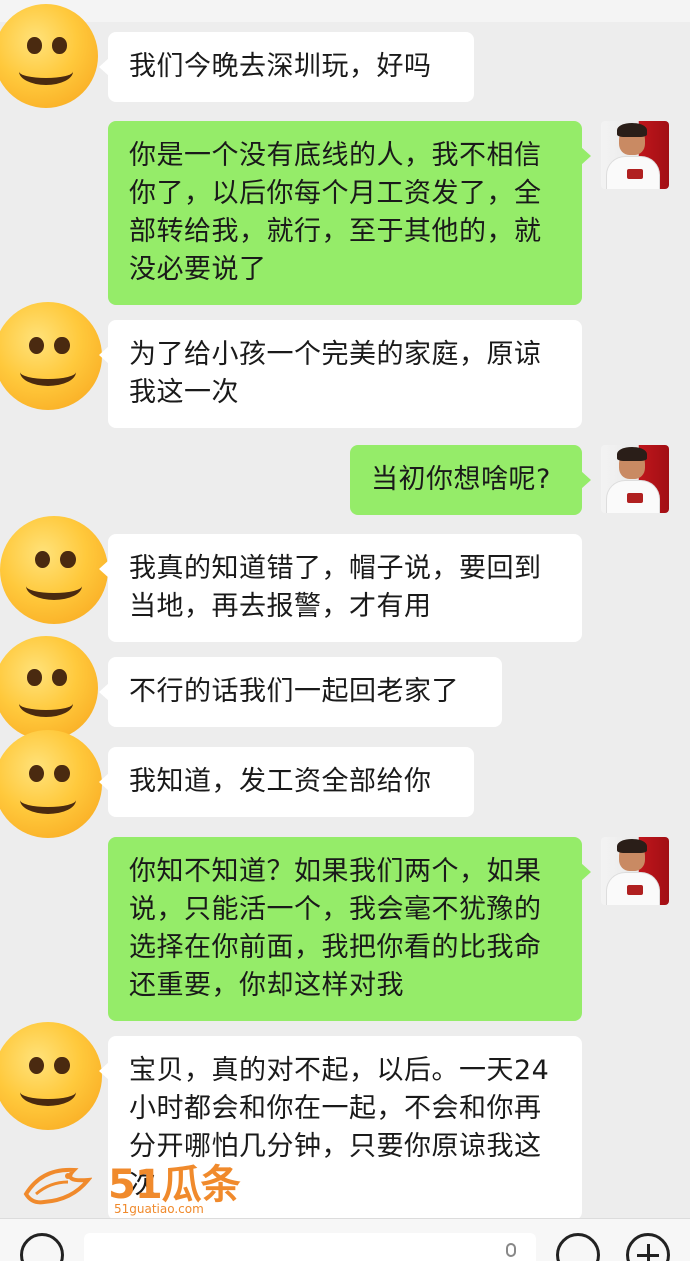  What do you see at coordinates (310, 1247) in the screenshot?
I see `message-input` at bounding box center [310, 1247].